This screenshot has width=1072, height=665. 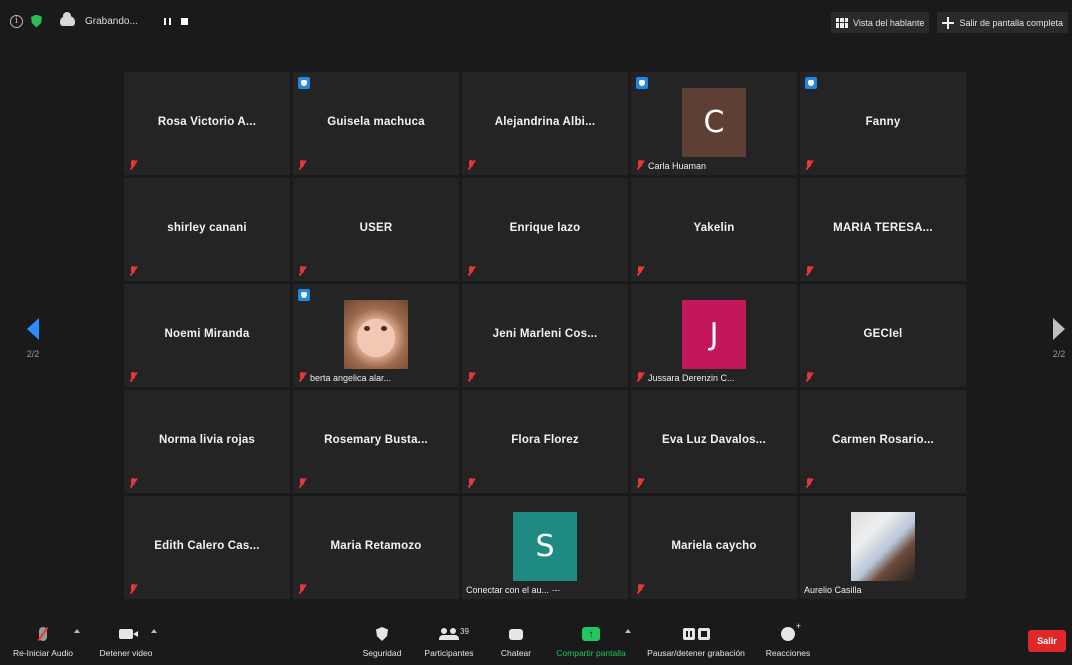 What do you see at coordinates (16, 21) in the screenshot?
I see `info-icon: i` at bounding box center [16, 21].